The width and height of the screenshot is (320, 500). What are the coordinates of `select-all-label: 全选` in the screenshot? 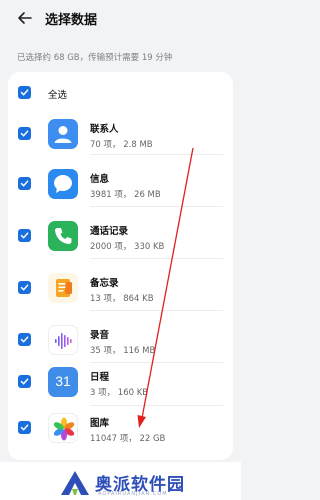 It's located at (58, 95).